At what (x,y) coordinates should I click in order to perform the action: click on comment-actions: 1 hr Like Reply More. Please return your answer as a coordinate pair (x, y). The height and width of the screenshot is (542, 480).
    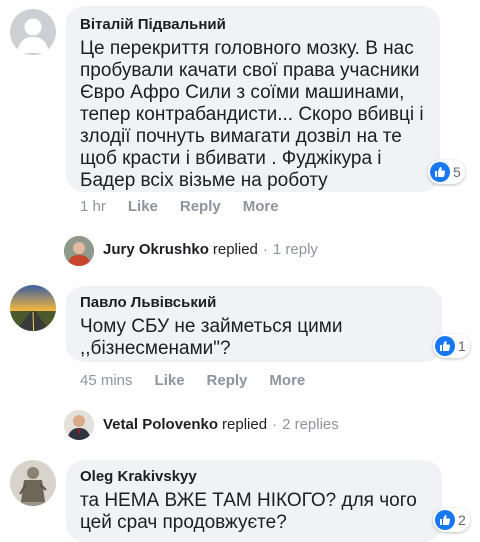
    Looking at the image, I should click on (190, 206).